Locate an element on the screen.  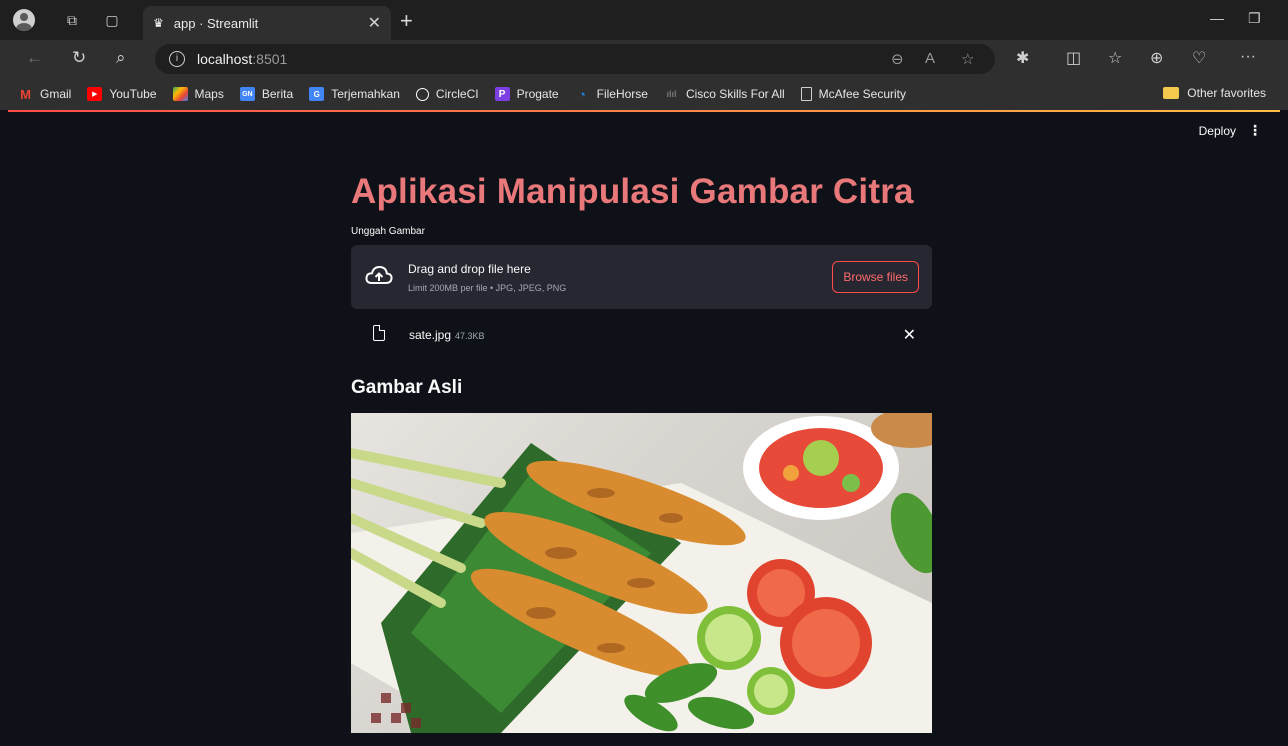
bookmark-label: Progate is located at coordinates (537, 94).